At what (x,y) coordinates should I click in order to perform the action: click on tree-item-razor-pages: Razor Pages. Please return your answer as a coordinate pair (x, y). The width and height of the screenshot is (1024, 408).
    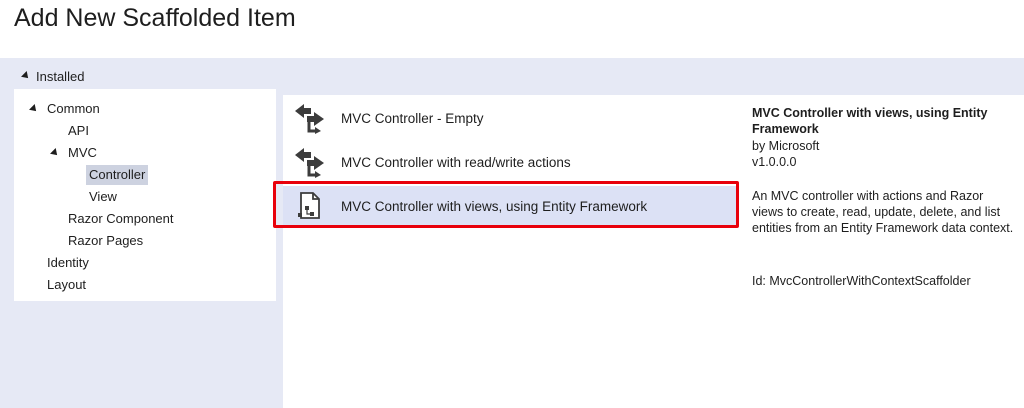
    Looking at the image, I should click on (105, 241).